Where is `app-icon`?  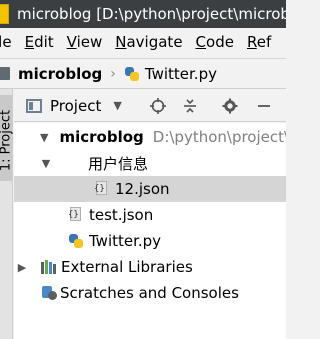 app-icon is located at coordinates (4, 14).